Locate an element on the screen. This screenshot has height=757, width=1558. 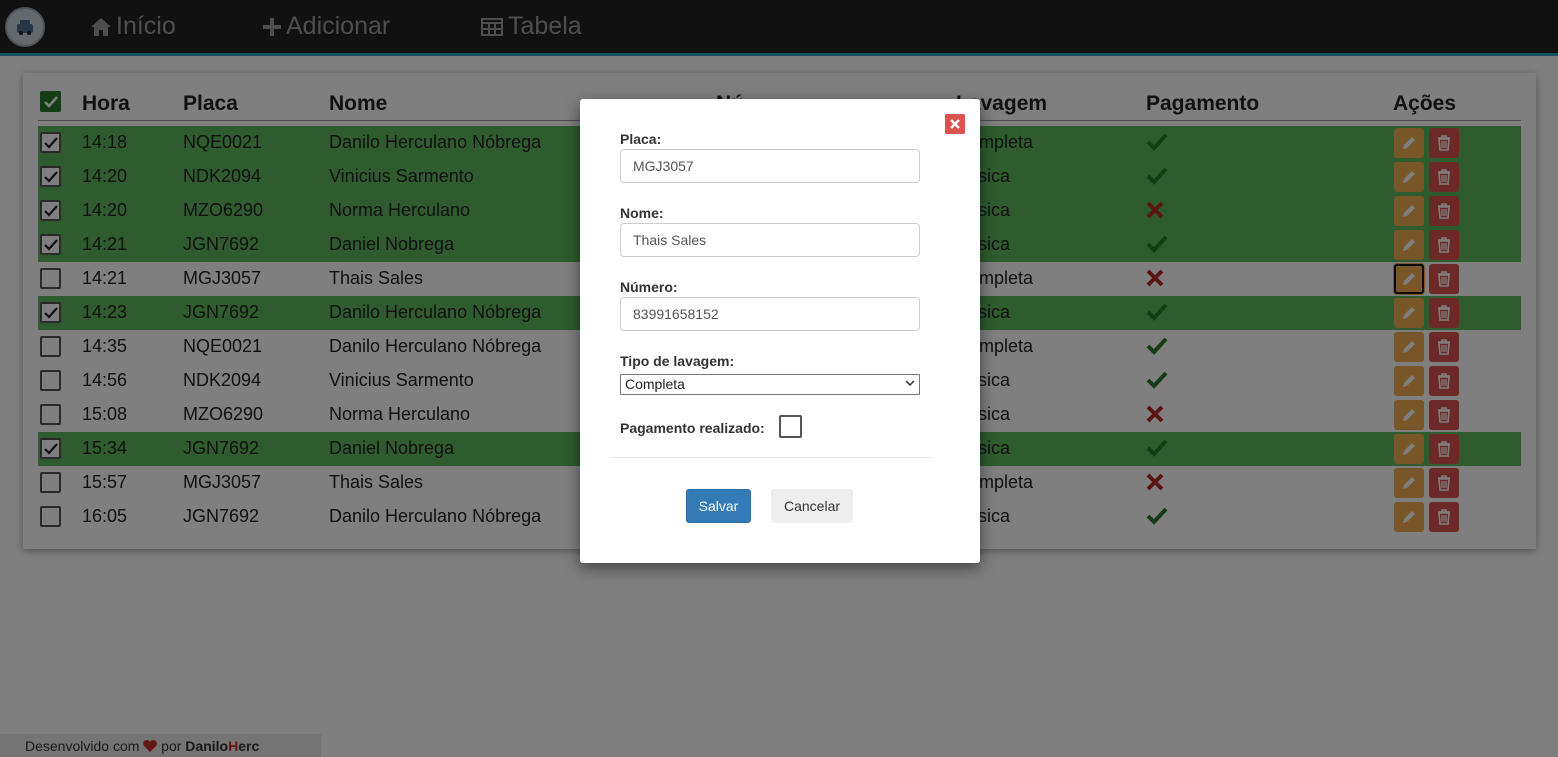
placa-input is located at coordinates (770, 166).